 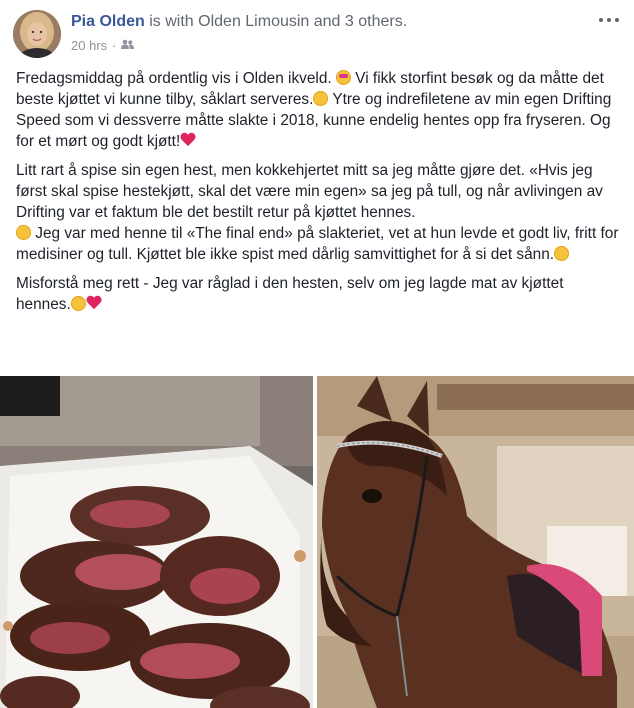 What do you see at coordinates (171, 21) in the screenshot?
I see `with-text: is with` at bounding box center [171, 21].